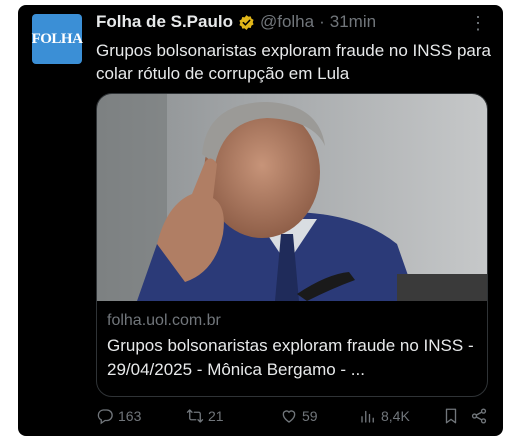  I want to click on like-button: 59, so click(299, 416).